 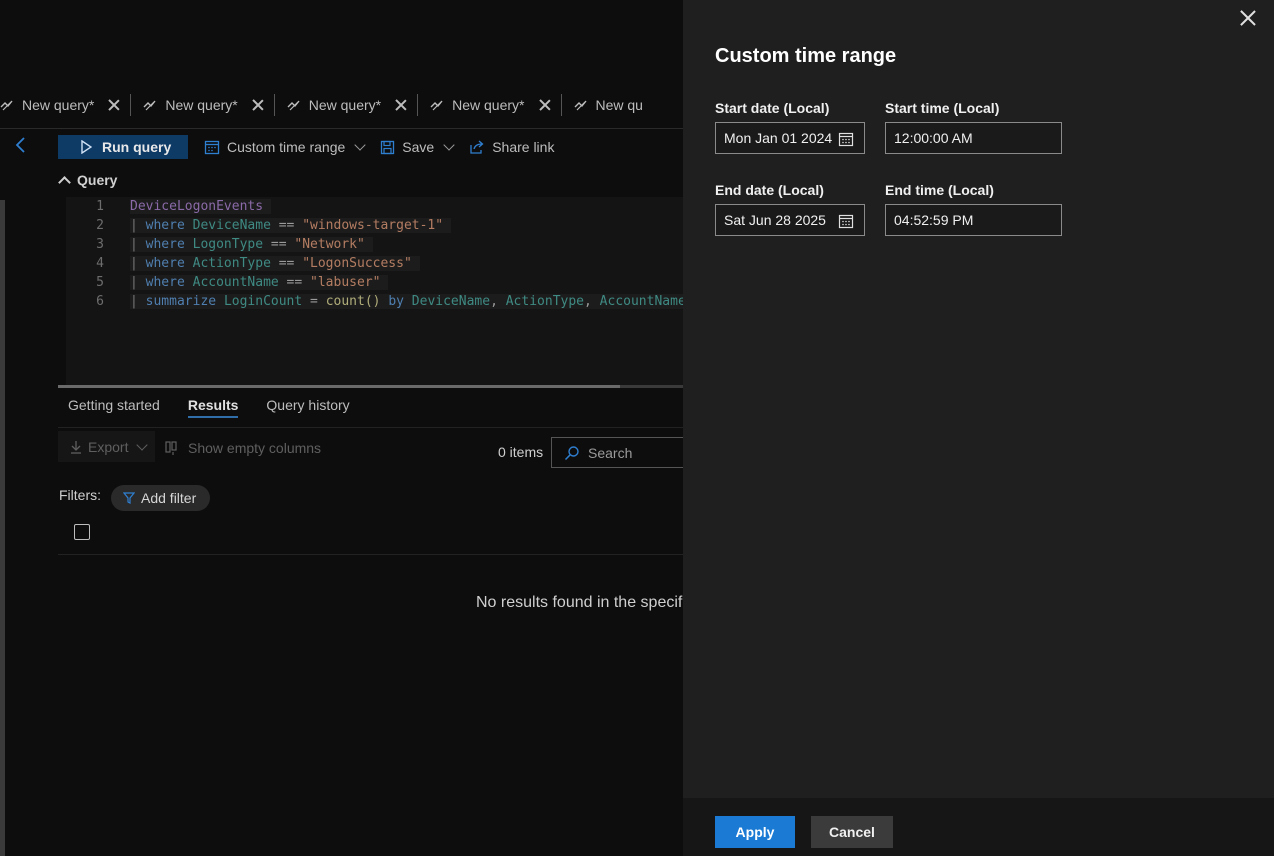 I want to click on scrollbar-thumb, so click(x=339, y=386).